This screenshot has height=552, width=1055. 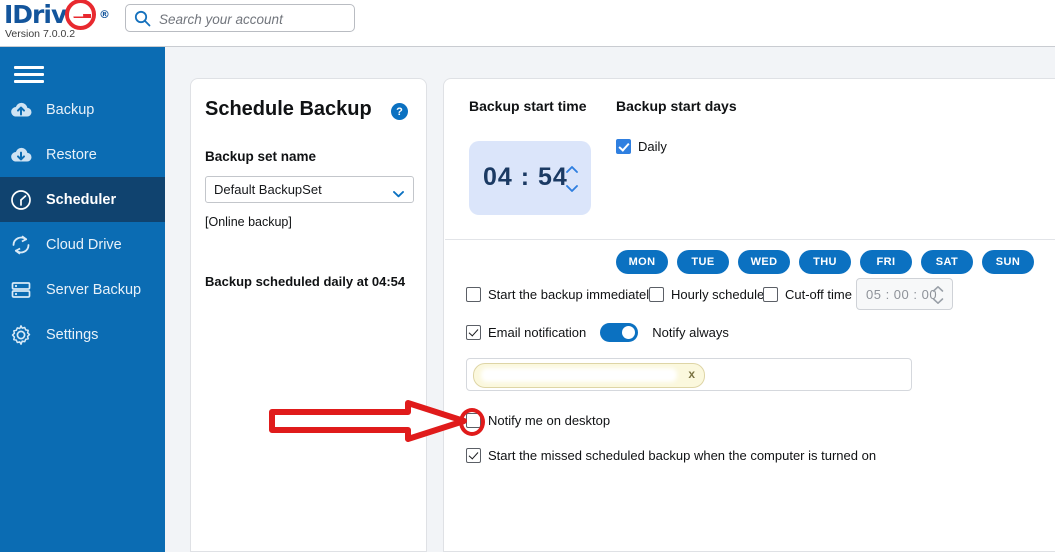 I want to click on start-immediately-checkbox, so click(x=473, y=294).